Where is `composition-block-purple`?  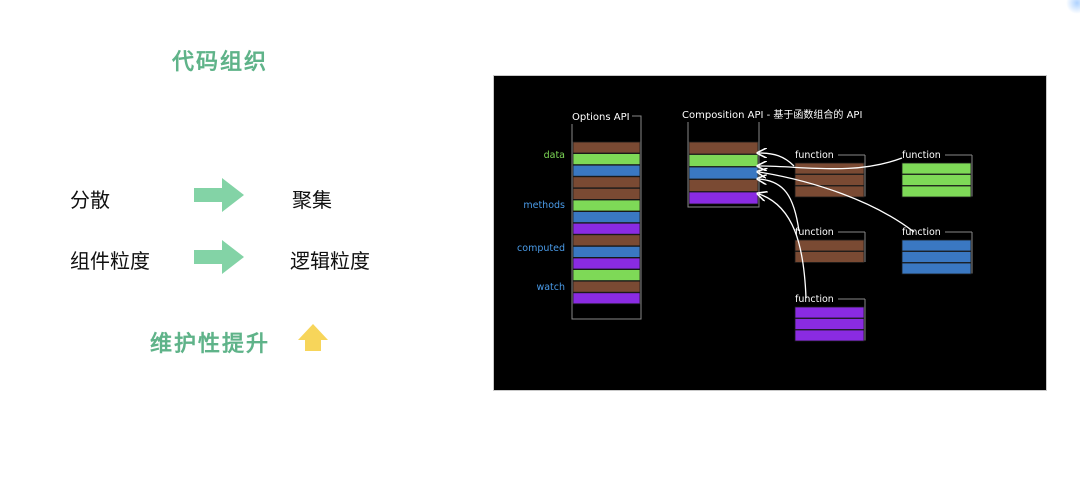
composition-block-purple is located at coordinates (723, 198).